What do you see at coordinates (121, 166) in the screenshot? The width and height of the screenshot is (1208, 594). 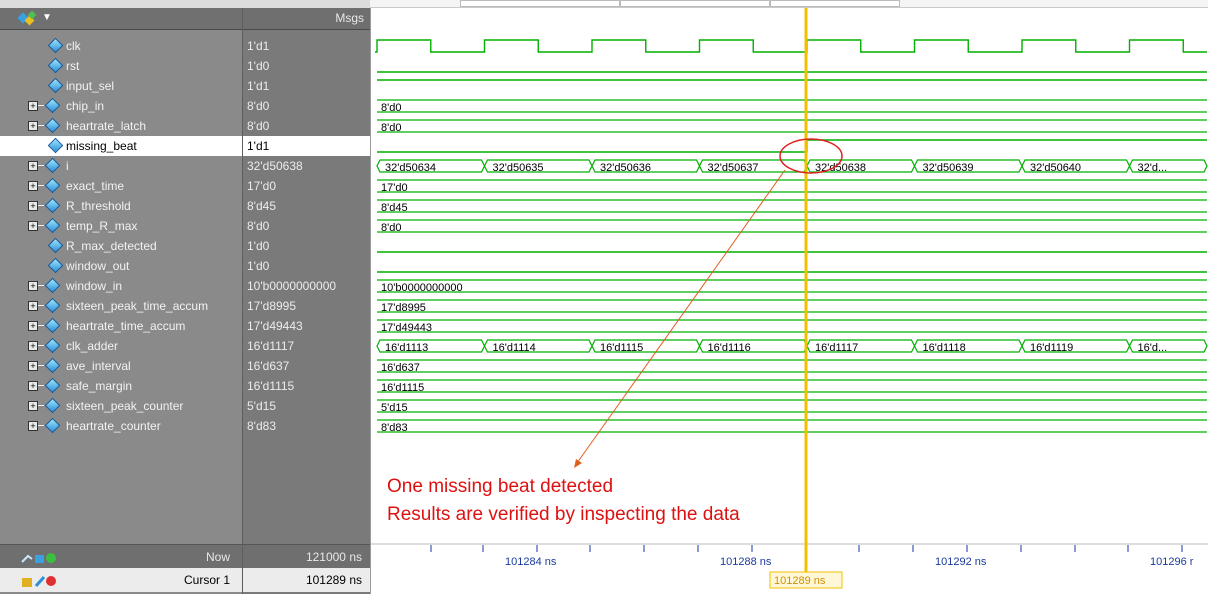 I see `signal-row-i: + i` at bounding box center [121, 166].